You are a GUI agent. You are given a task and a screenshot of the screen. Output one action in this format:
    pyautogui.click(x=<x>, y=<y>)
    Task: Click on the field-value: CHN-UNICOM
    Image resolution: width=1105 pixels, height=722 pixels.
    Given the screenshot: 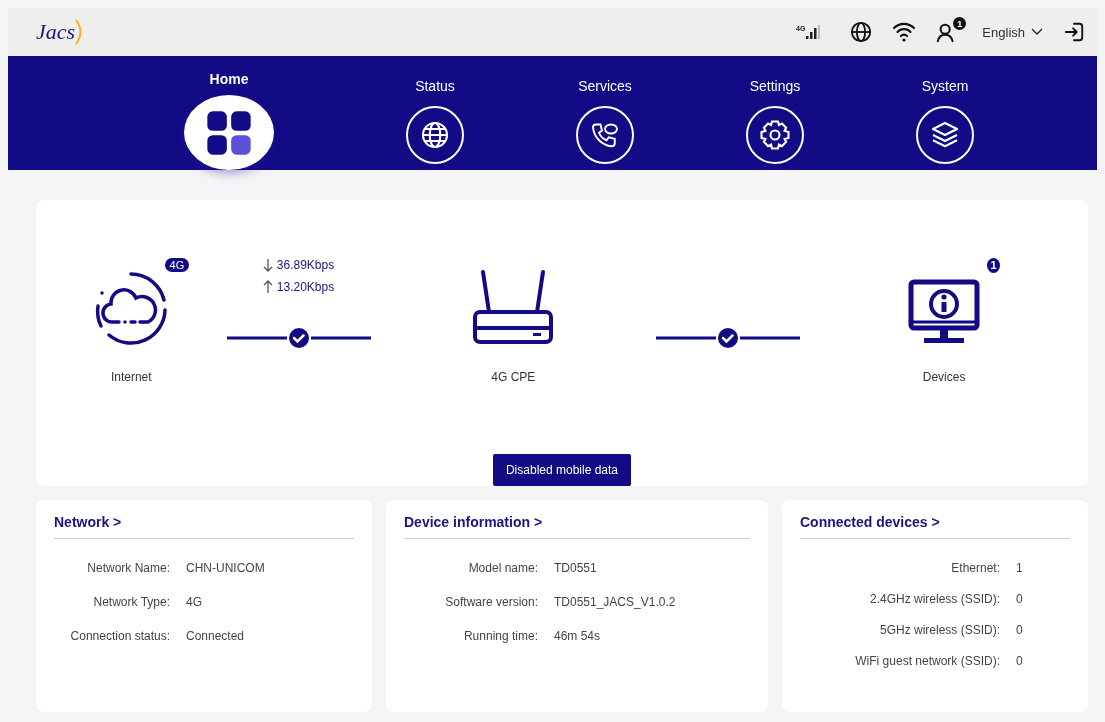 What is the action you would take?
    pyautogui.click(x=226, y=568)
    